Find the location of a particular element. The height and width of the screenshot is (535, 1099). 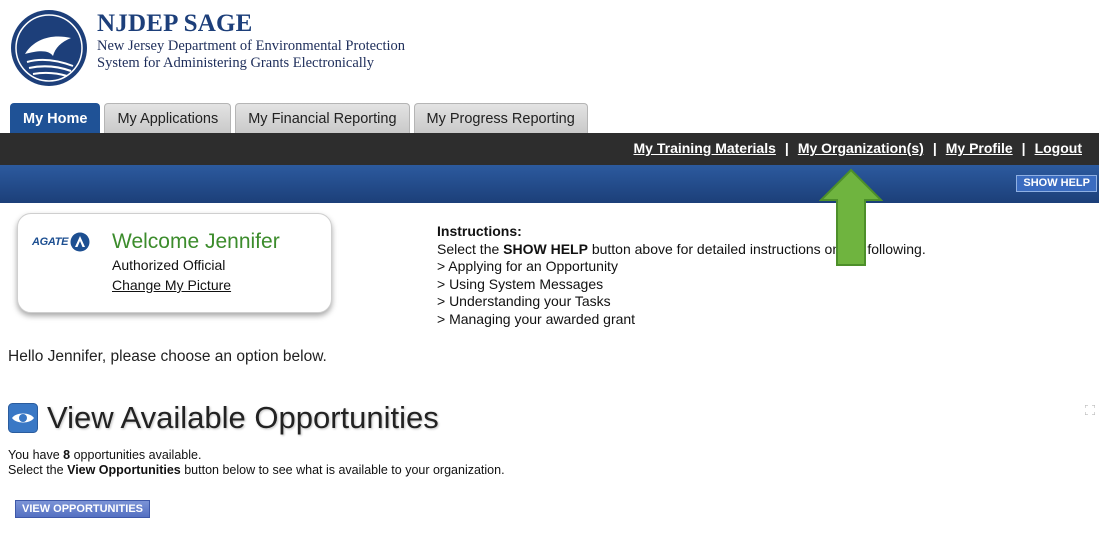

my-organizations-link: My Organization(s) is located at coordinates (861, 148).